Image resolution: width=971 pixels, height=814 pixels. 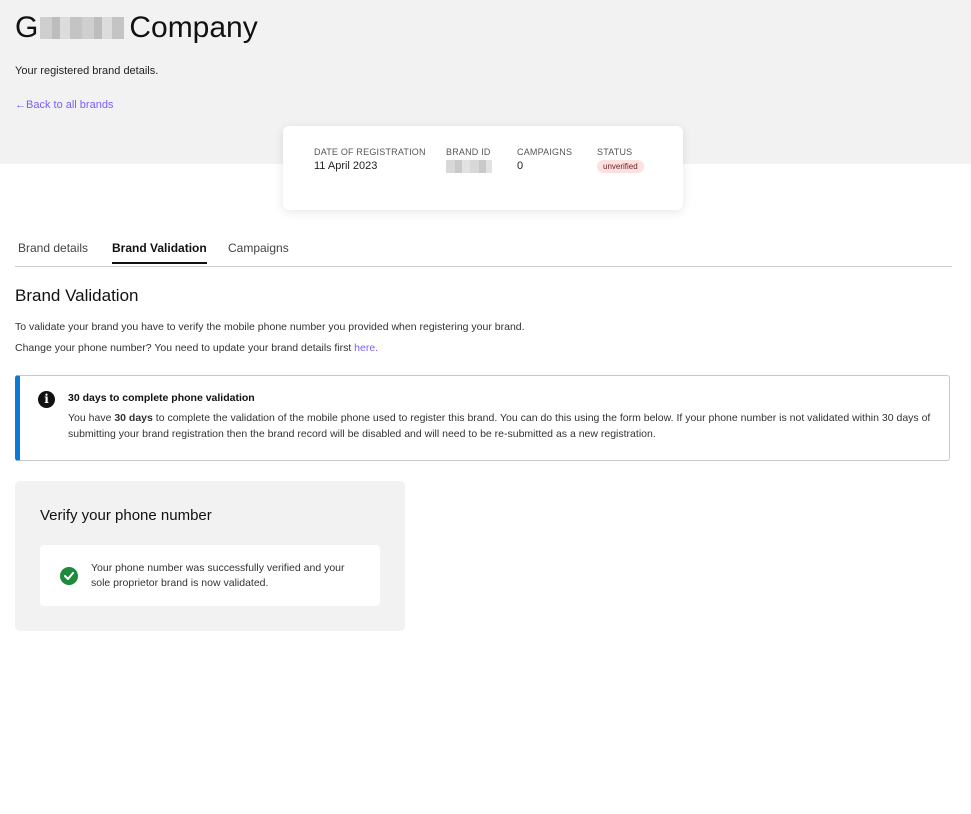 I want to click on status-value: unverified, so click(x=620, y=166).